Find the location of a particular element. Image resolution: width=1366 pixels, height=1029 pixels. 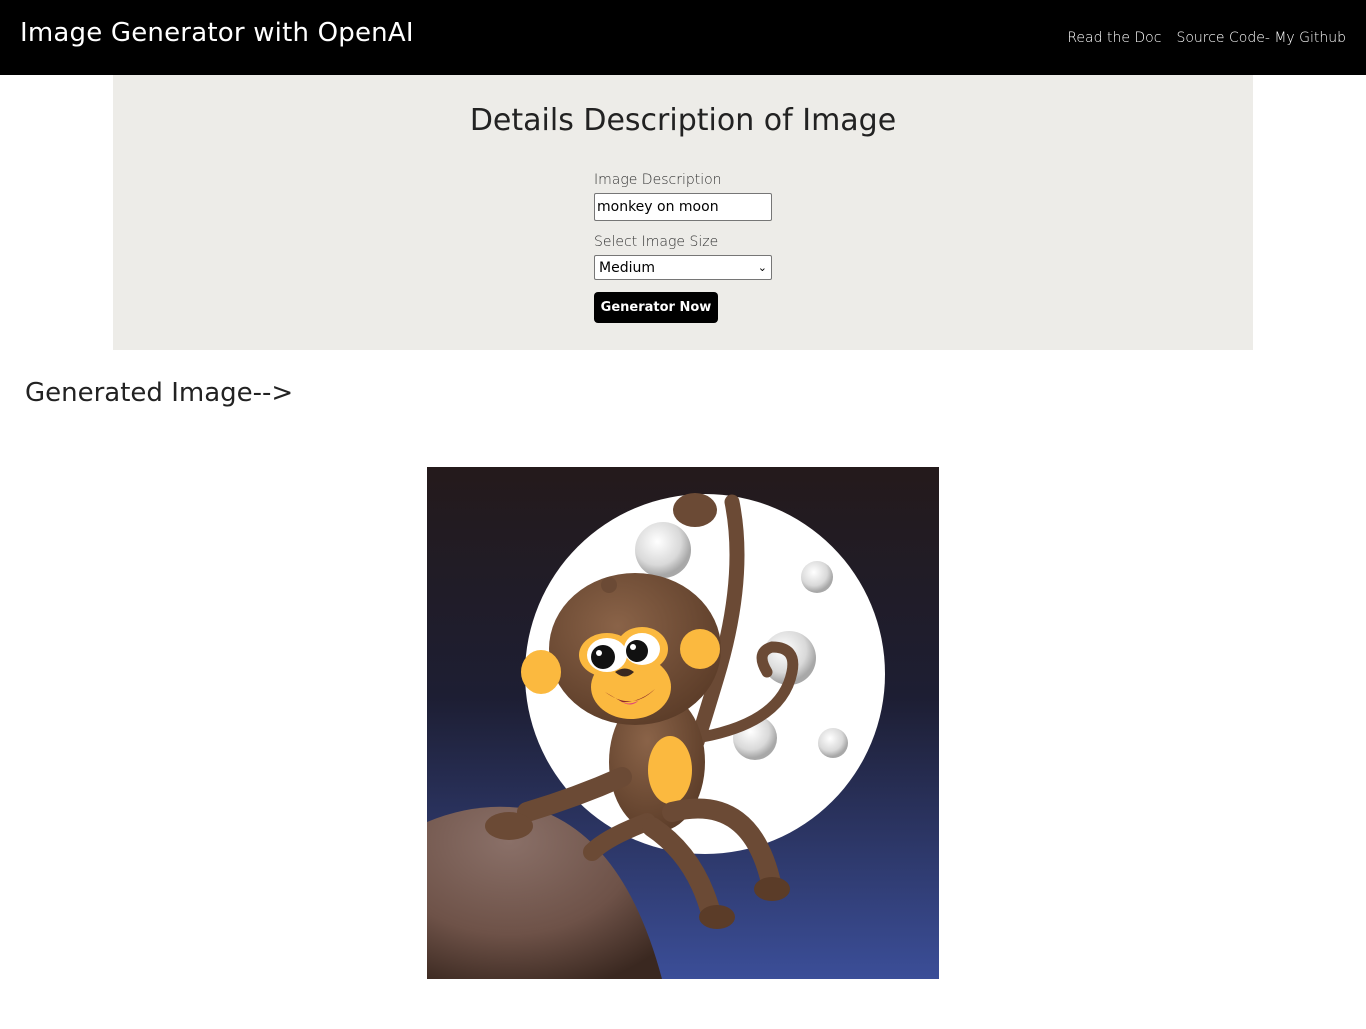

nav-links: Read the Doc Source Code- My Github is located at coordinates (1206, 38).